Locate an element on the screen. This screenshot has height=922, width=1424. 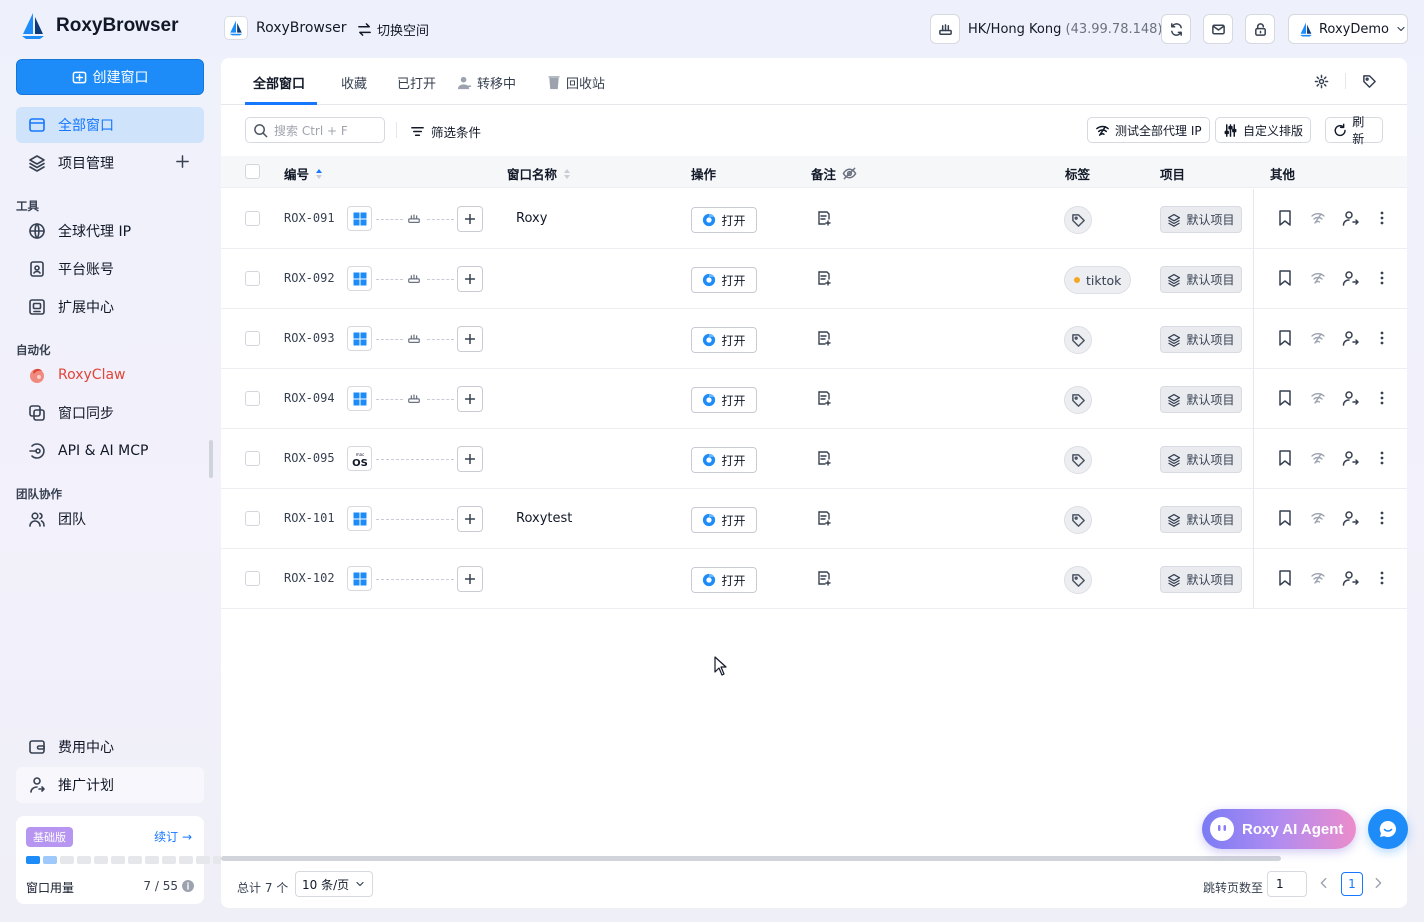
sidebar-item-all-windows: 全部窗口 is located at coordinates (110, 125).